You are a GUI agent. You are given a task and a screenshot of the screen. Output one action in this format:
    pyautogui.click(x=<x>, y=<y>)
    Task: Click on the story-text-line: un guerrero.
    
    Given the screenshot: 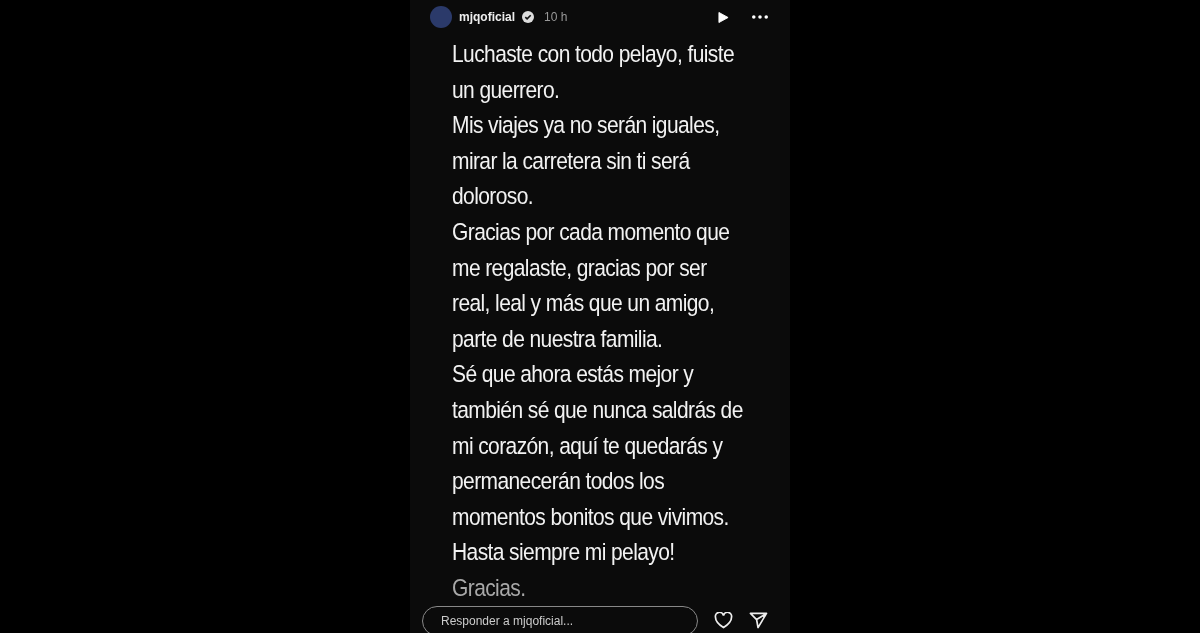 What is the action you would take?
    pyautogui.click(x=506, y=90)
    